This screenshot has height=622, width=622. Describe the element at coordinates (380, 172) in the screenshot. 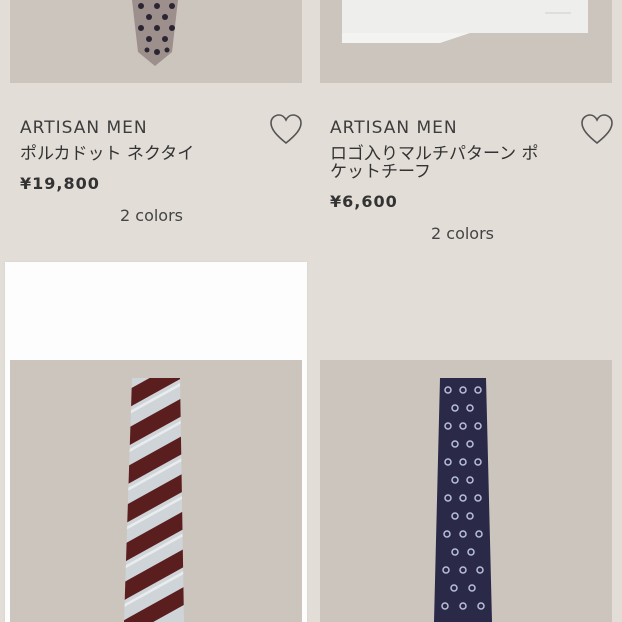

I see `product-name-line2: ケットチーフ` at that location.